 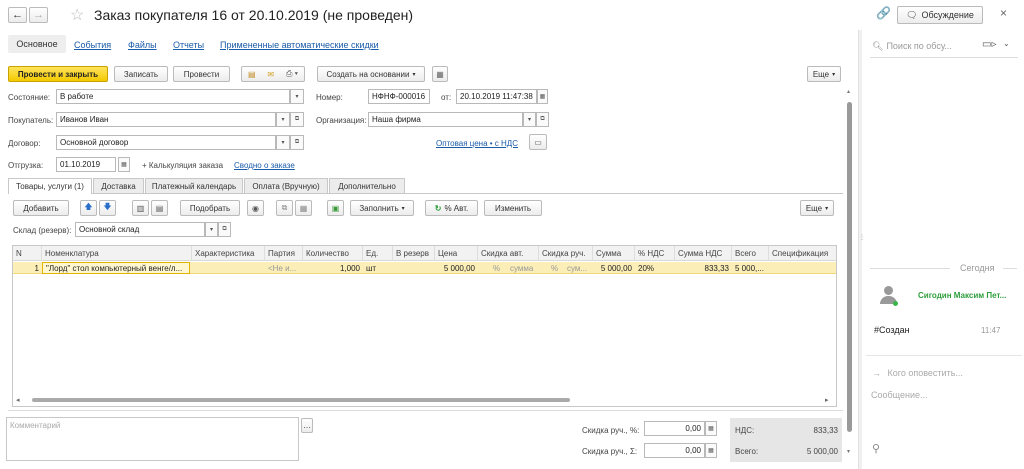 I want to click on cell-vat-rate: 20%, so click(x=655, y=268).